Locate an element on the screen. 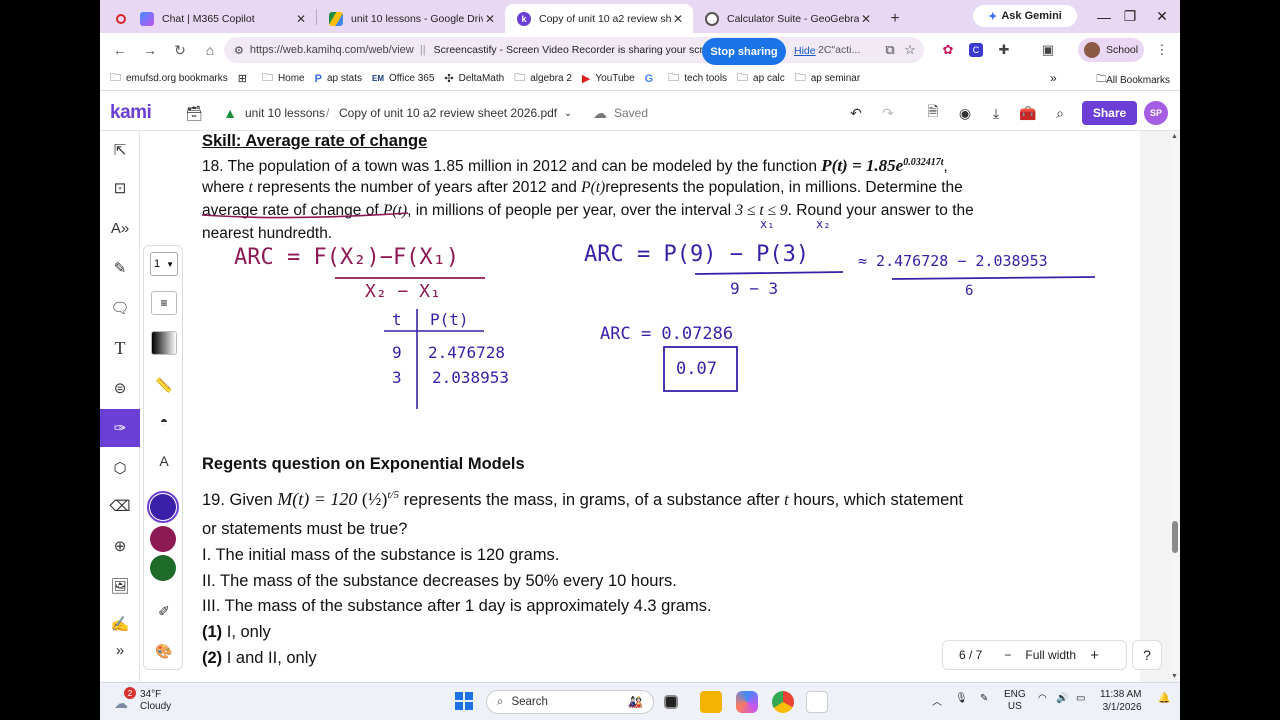  ruler-icon: 📏 is located at coordinates (164, 385).